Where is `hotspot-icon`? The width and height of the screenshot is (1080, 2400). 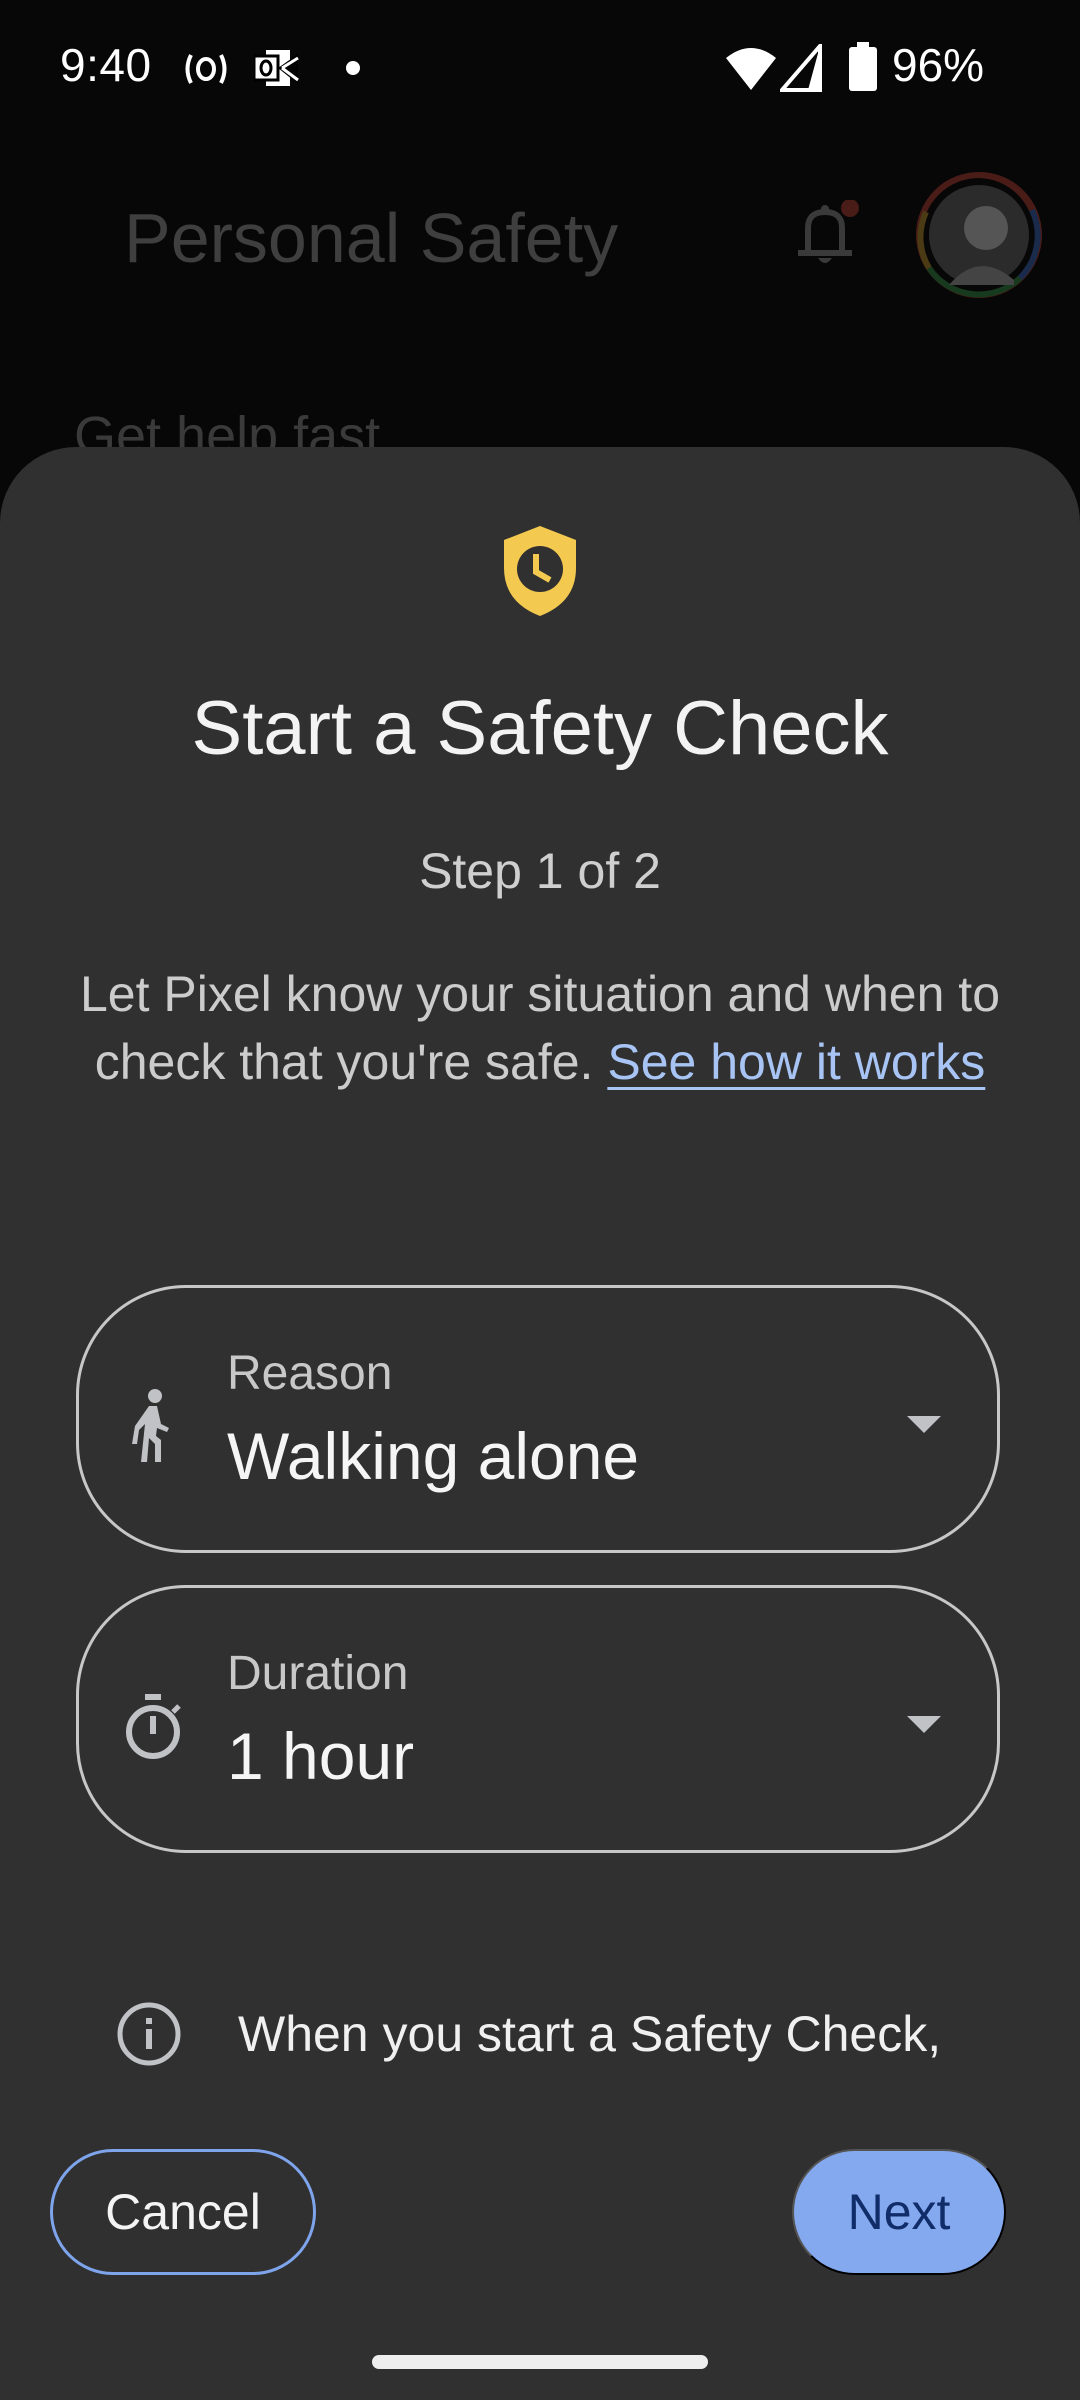
hotspot-icon is located at coordinates (206, 69).